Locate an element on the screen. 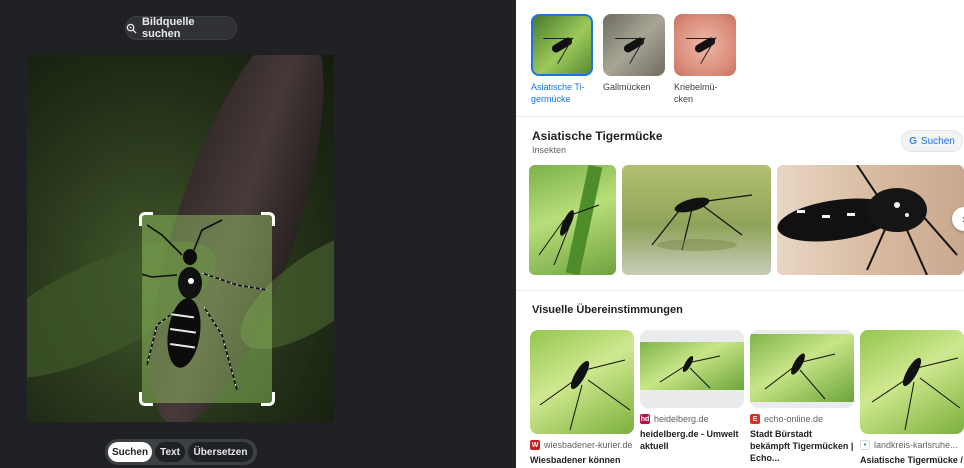  favicon-icon: hd is located at coordinates (645, 419).